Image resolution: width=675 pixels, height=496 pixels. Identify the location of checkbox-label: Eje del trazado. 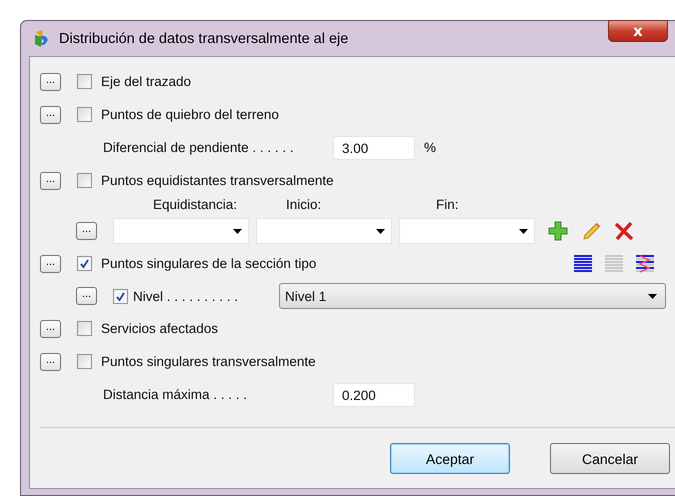
(146, 81).